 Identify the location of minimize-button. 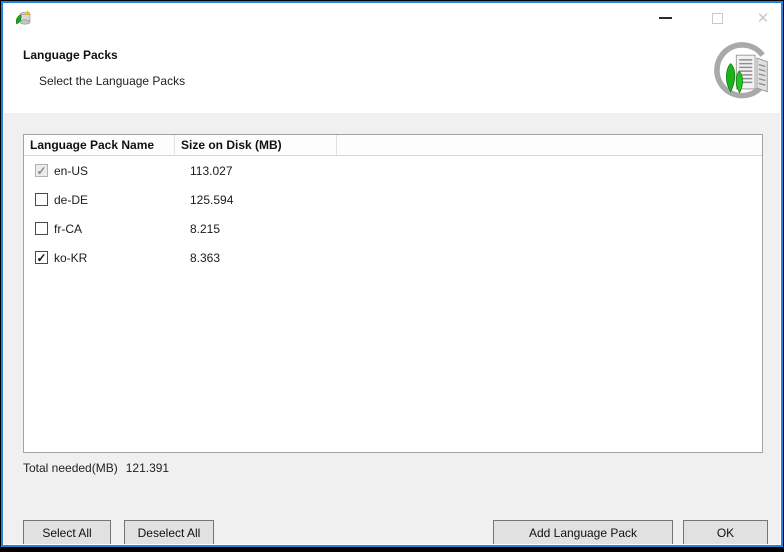
(665, 18).